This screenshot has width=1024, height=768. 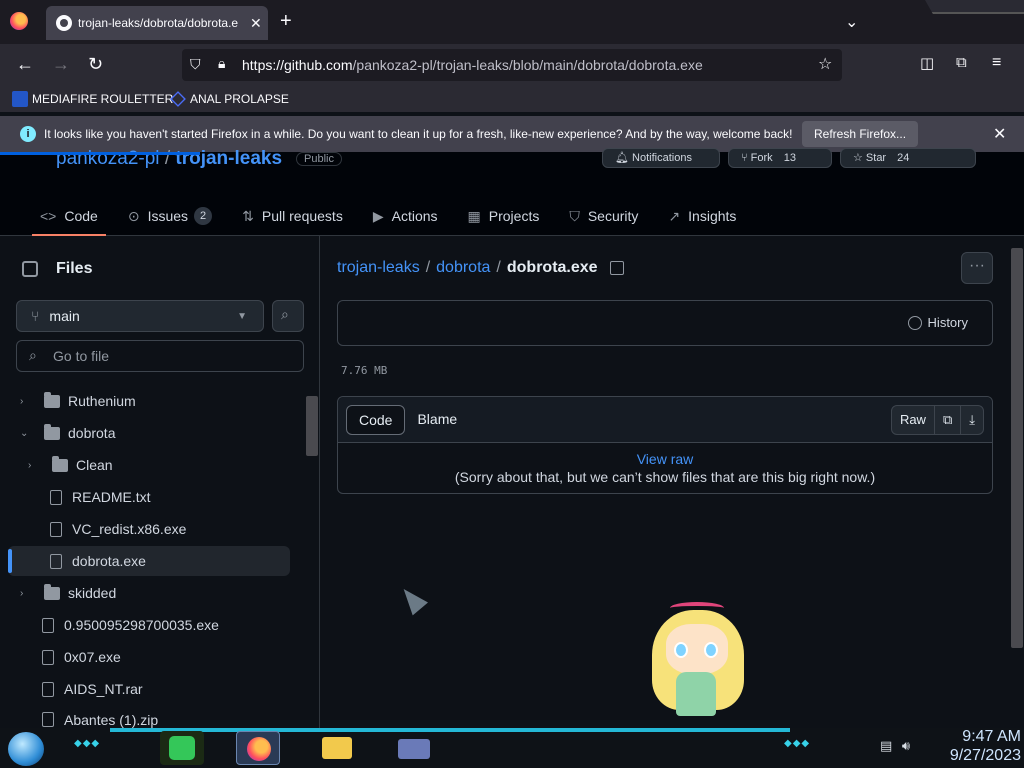 What do you see at coordinates (221, 63) in the screenshot?
I see `lock-icon: 🔒︎` at bounding box center [221, 63].